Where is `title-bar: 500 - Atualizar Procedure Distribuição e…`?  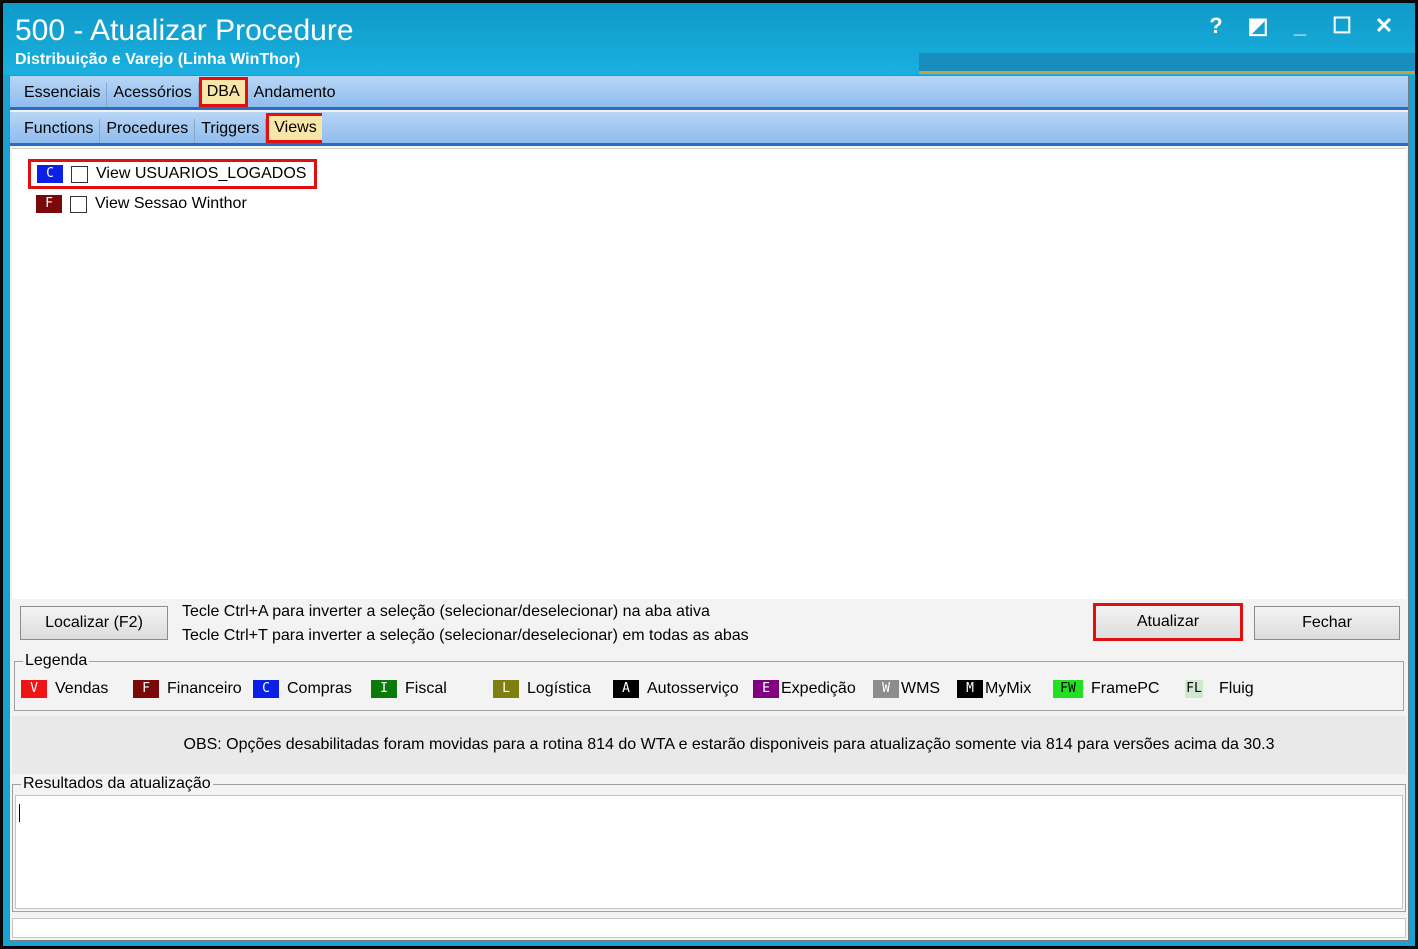 title-bar: 500 - Atualizar Procedure Distribuição e… is located at coordinates (709, 39).